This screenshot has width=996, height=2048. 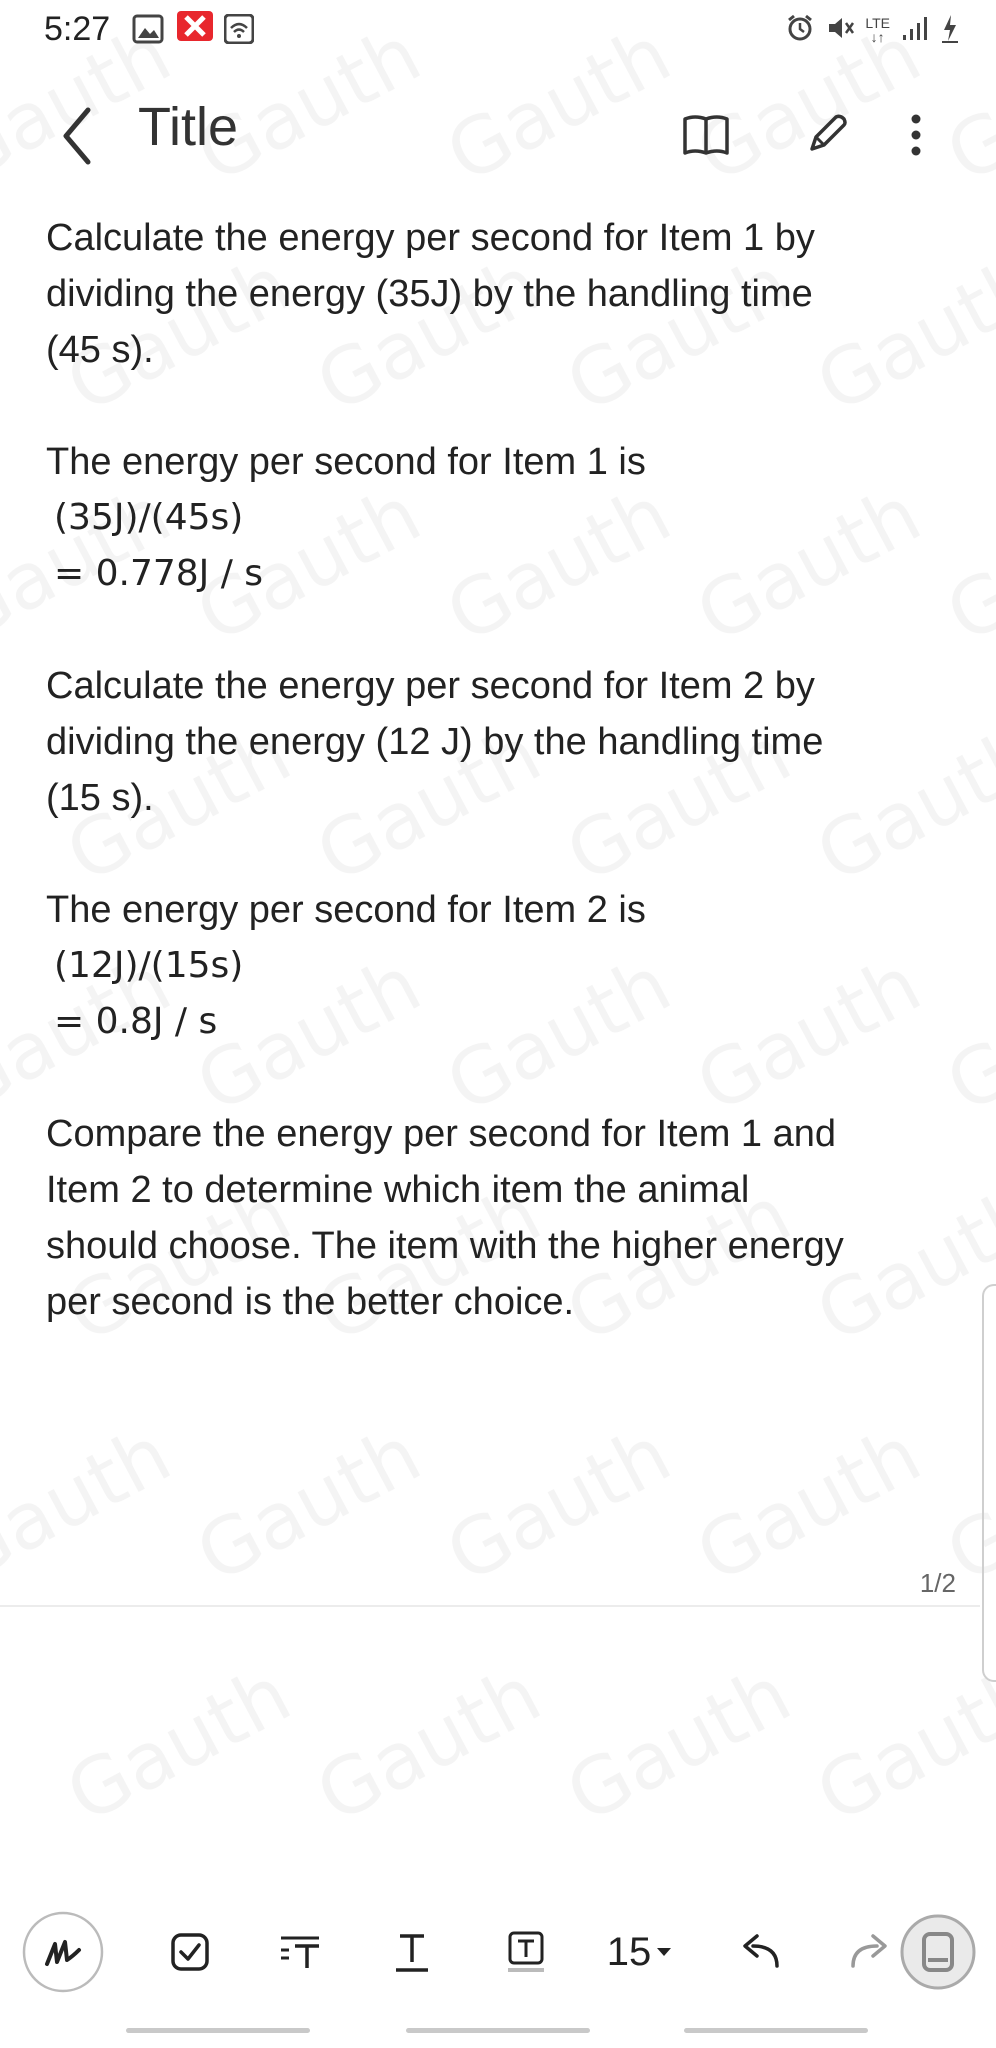 I want to click on caret-down-icon, so click(x=664, y=1952).